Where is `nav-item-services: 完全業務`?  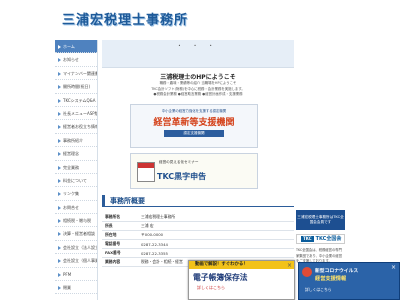
nav-item-services: 完全業務 is located at coordinates (76, 167).